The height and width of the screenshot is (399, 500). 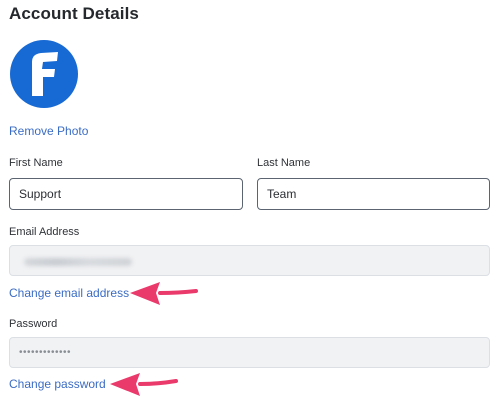 I want to click on first-name-label: First Name, so click(x=36, y=163).